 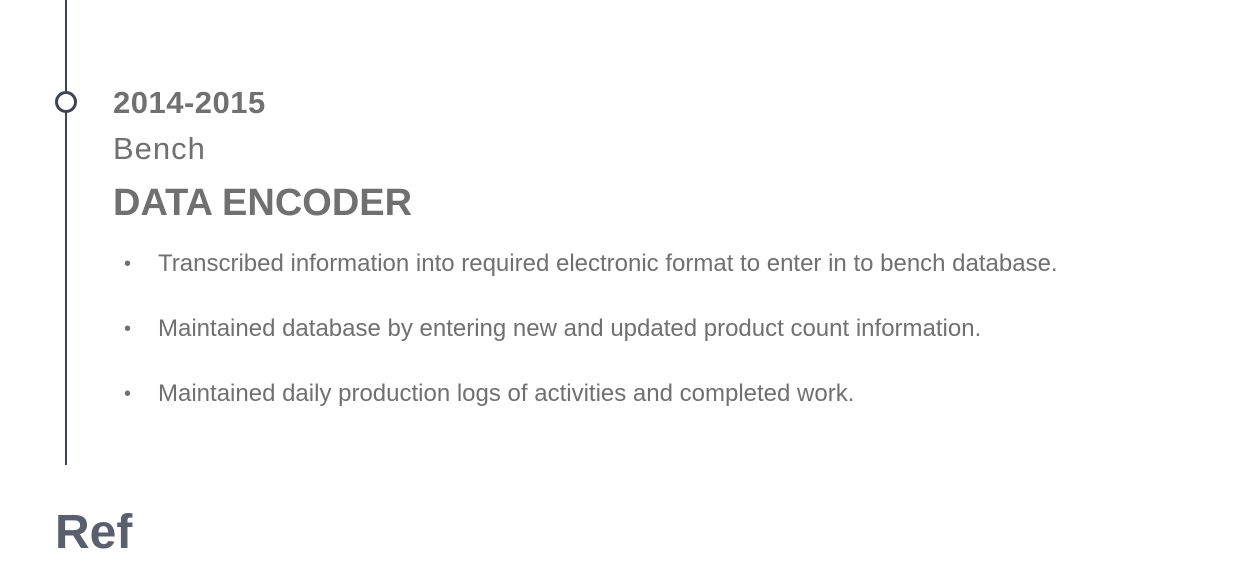 What do you see at coordinates (94, 532) in the screenshot?
I see `next-section-heading: Ref` at bounding box center [94, 532].